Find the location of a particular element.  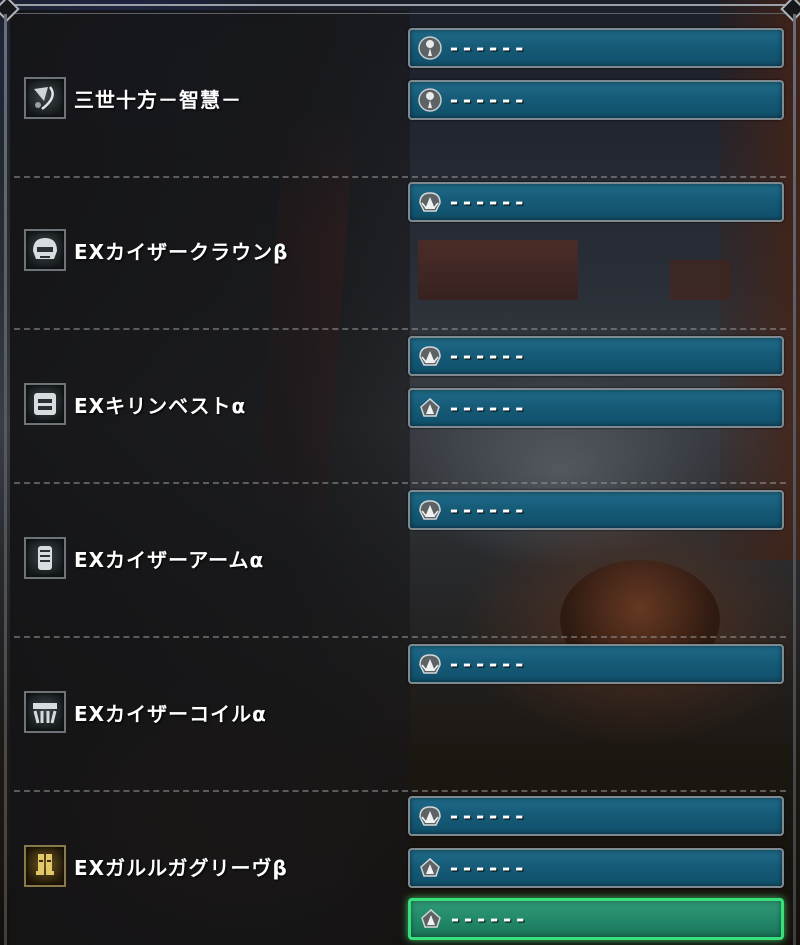

waist-icon is located at coordinates (45, 712).